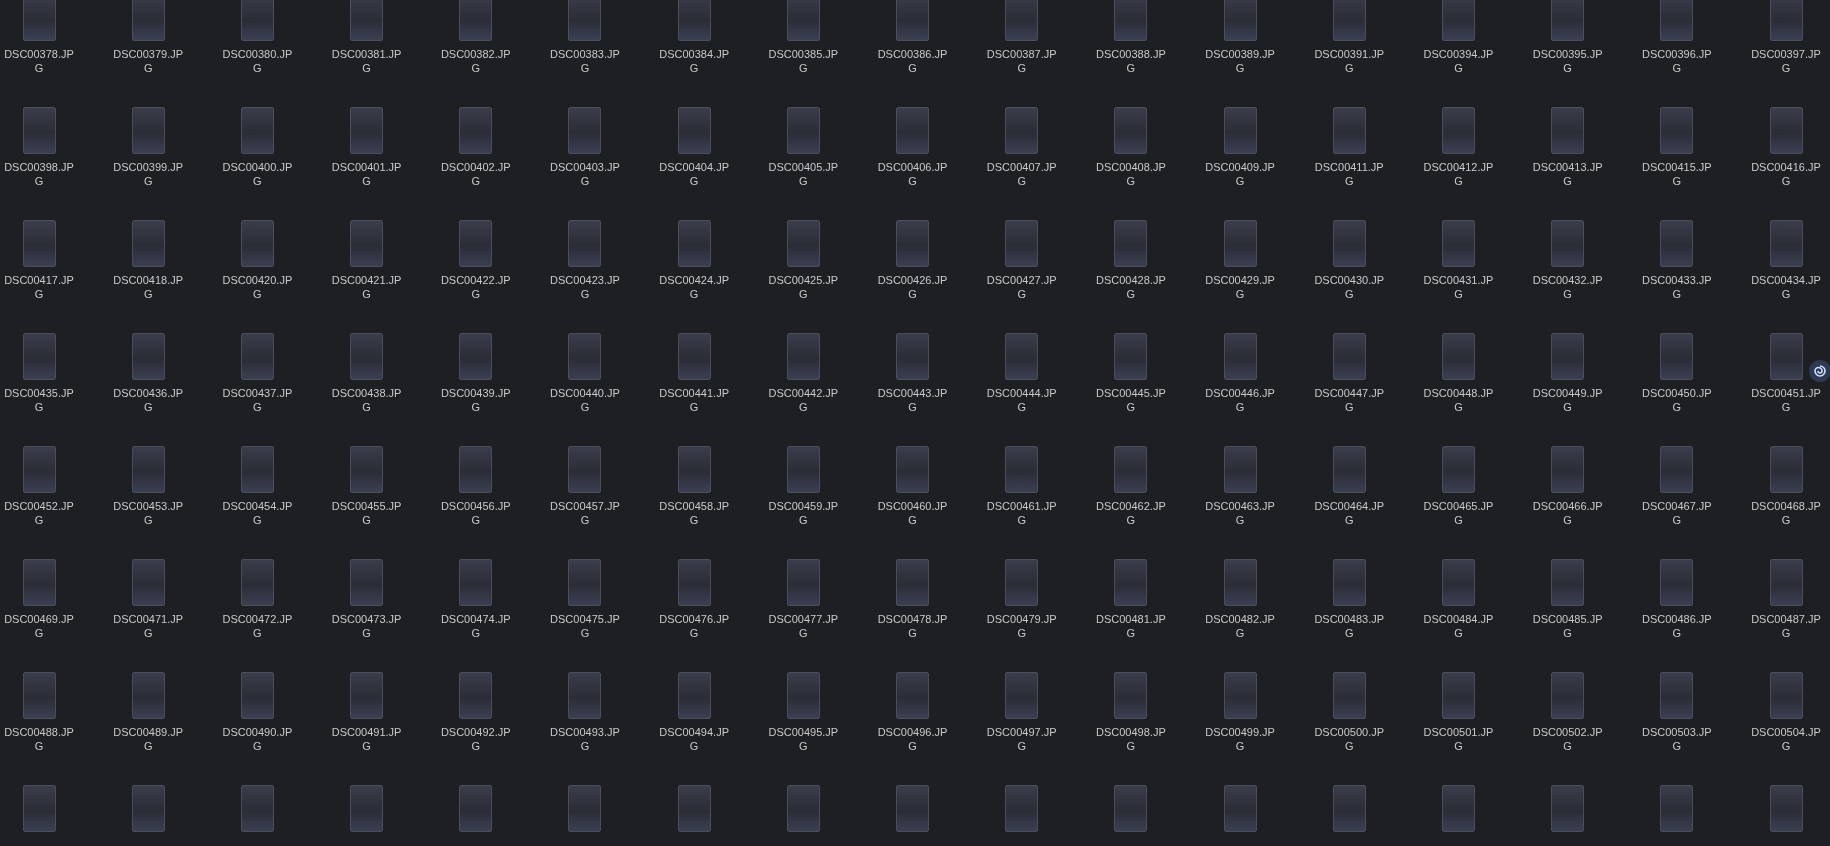 The height and width of the screenshot is (846, 1830). What do you see at coordinates (1819, 371) in the screenshot?
I see `swirl-icon` at bounding box center [1819, 371].